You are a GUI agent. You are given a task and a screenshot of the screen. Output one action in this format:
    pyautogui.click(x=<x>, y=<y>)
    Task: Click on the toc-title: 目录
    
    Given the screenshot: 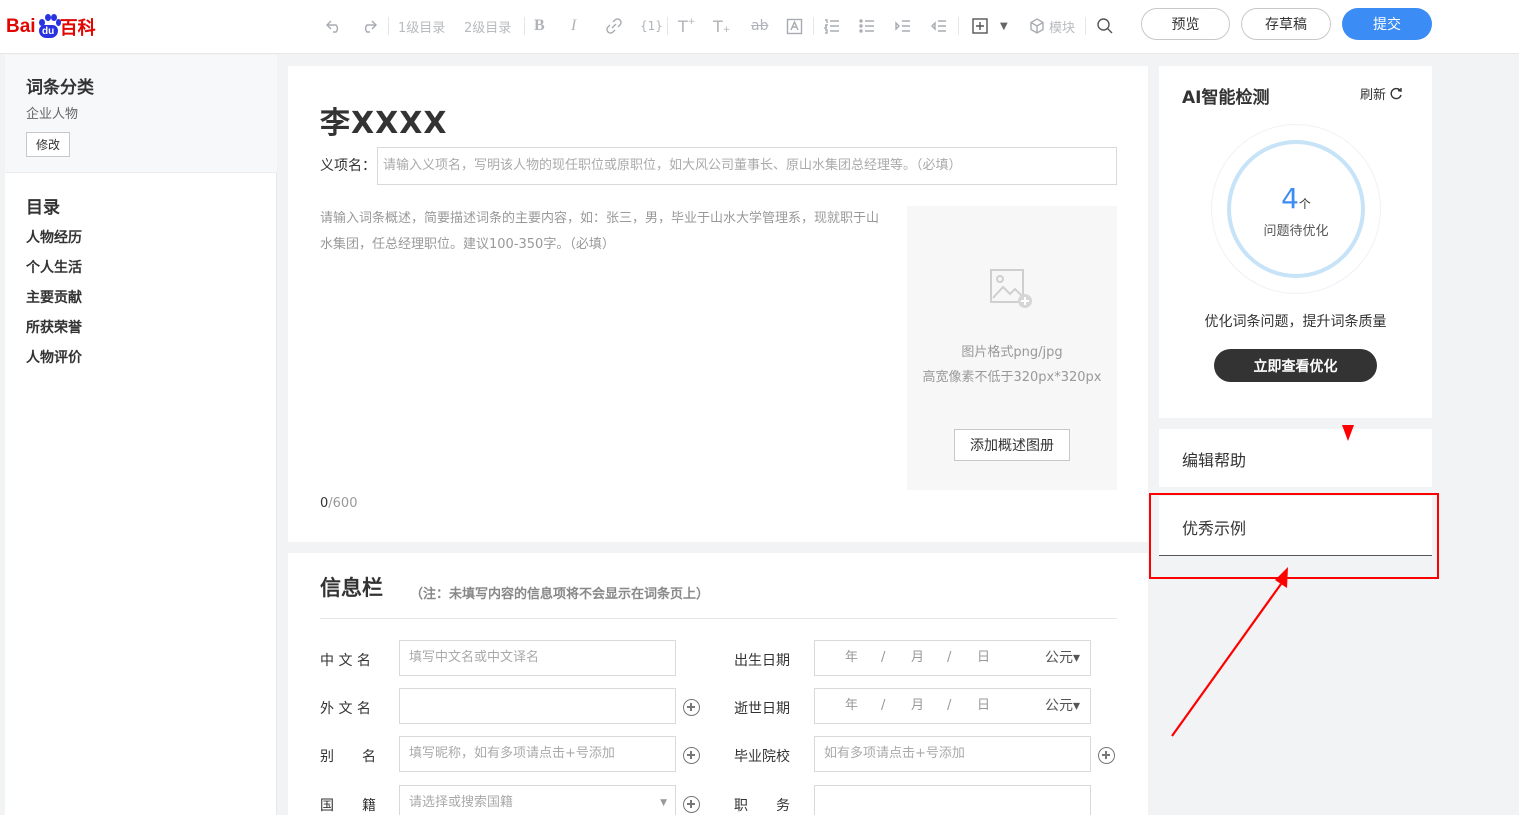 What is the action you would take?
    pyautogui.click(x=43, y=208)
    